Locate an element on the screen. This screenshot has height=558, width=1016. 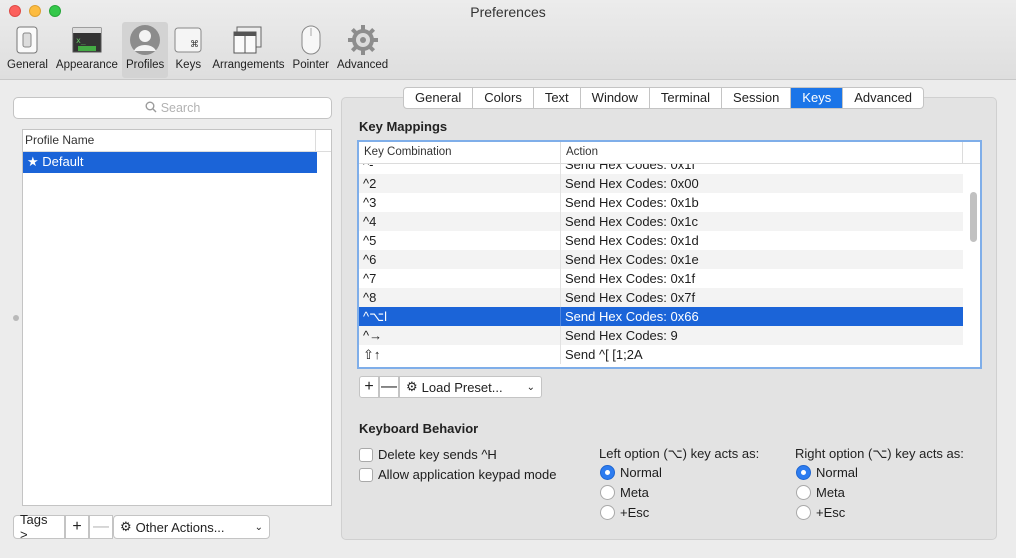
tab-keys: Keys is located at coordinates (817, 98).